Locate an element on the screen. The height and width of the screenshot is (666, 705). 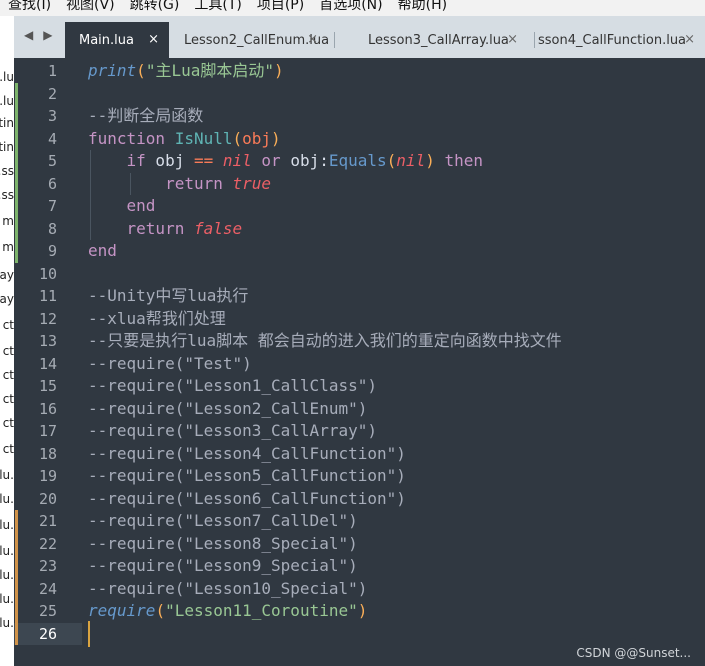
code-line: 25 require("Lesson11_Coroutine") is located at coordinates (359, 611).